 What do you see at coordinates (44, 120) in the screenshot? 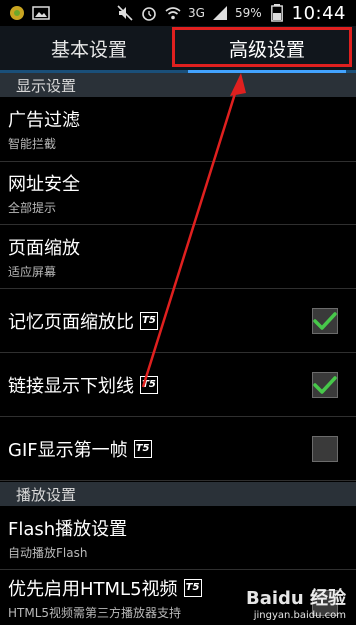
I see `row-title: 广告过滤` at bounding box center [44, 120].